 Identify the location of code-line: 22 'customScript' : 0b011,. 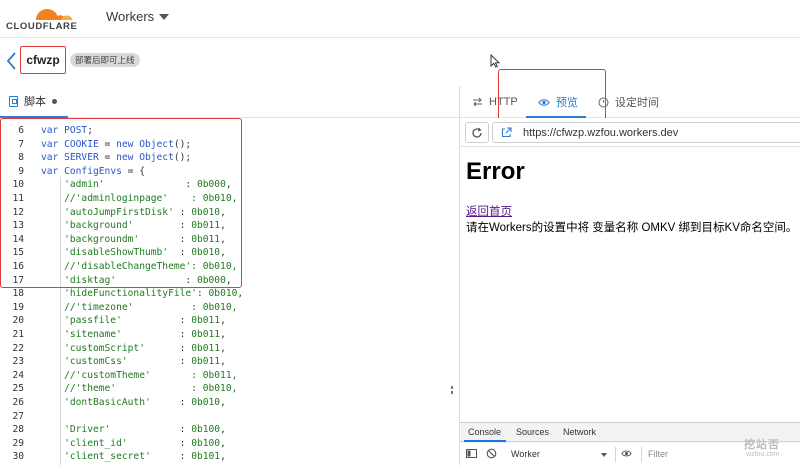
(227, 349).